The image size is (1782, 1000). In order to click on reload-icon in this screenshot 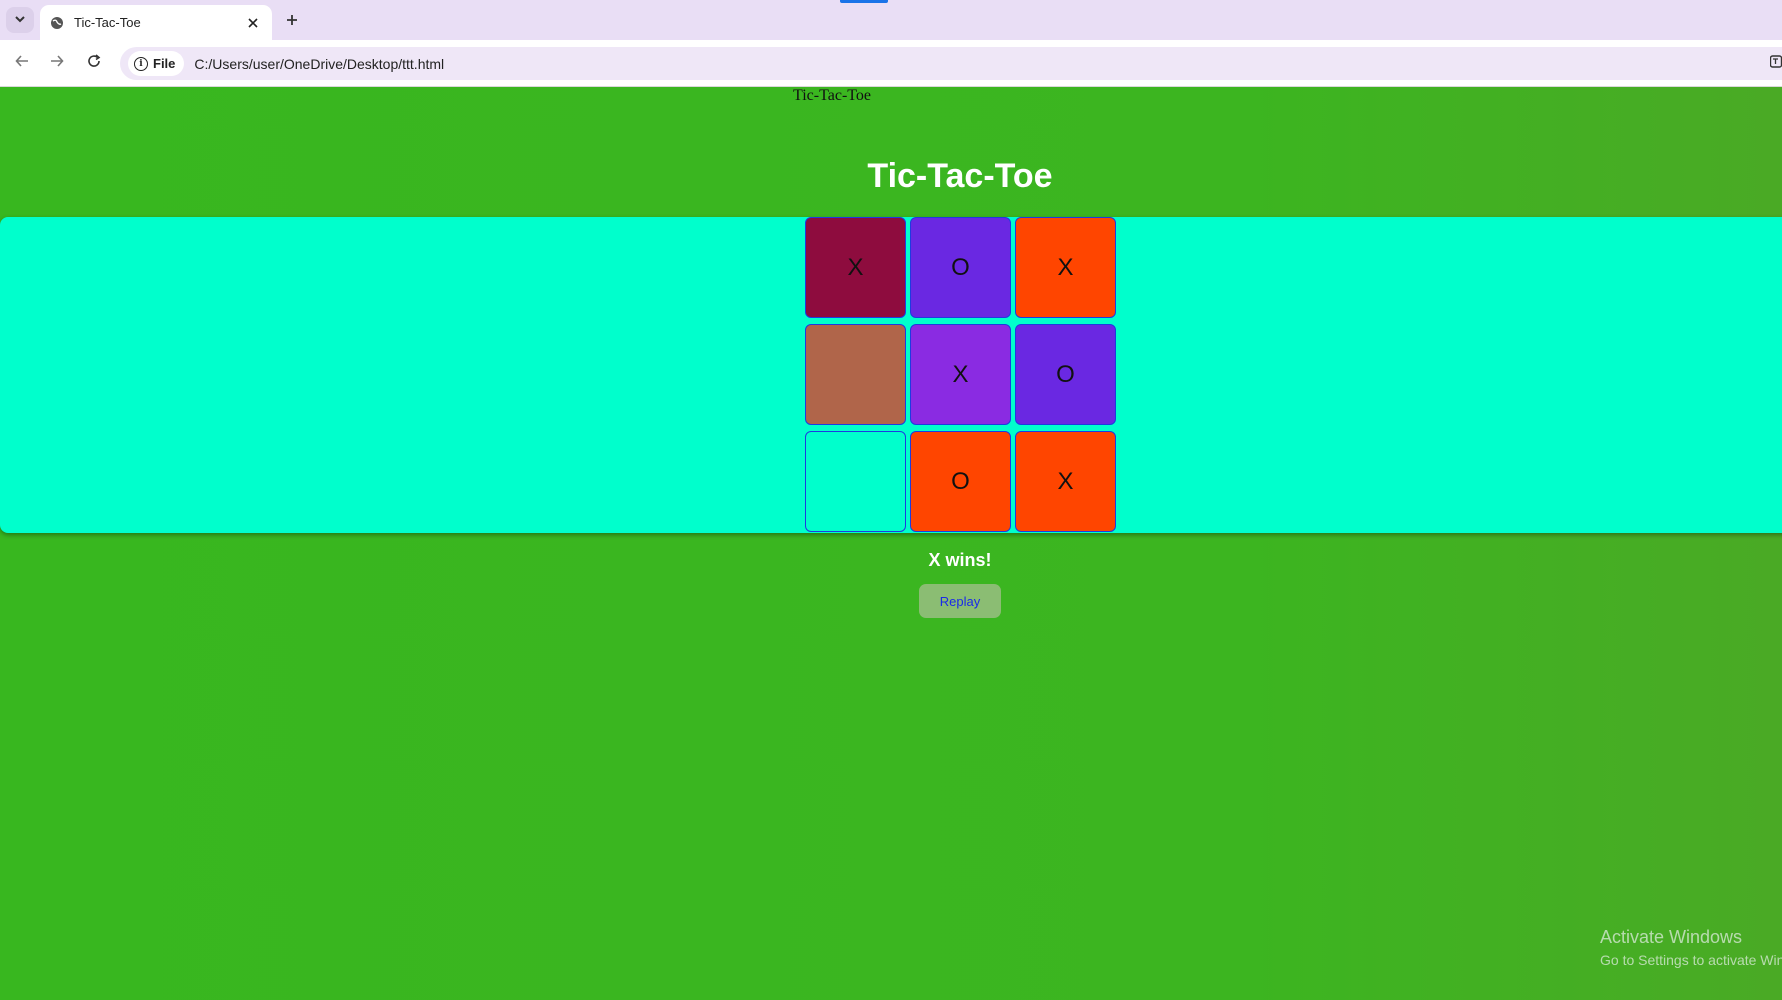, I will do `click(94, 63)`.